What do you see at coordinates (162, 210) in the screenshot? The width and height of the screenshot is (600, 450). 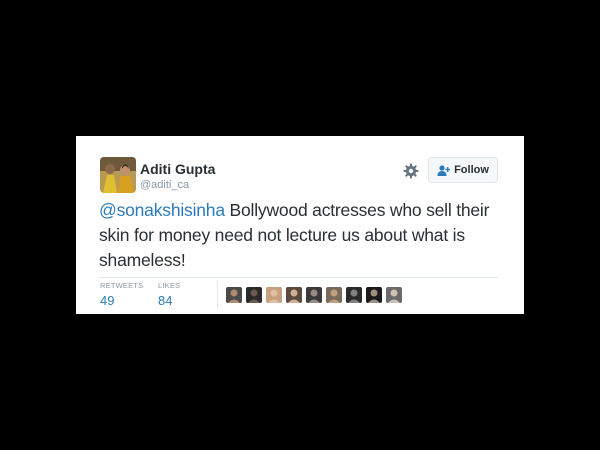 I see `mention-link: @sonakshisinha` at bounding box center [162, 210].